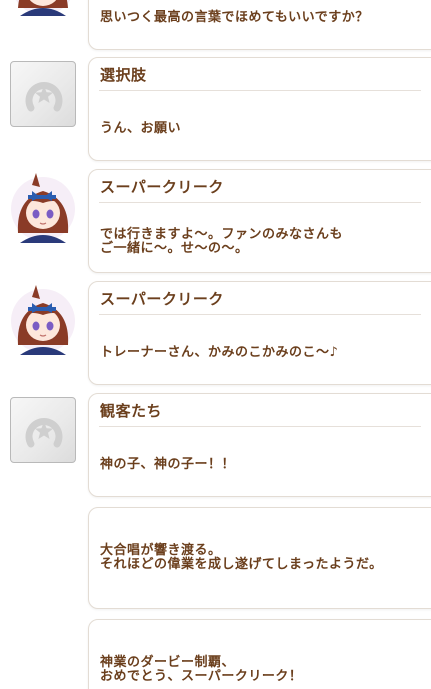 Image resolution: width=431 pixels, height=689 pixels. I want to click on log-entry: 神業のダービー制覇、 おめでとう、スーパークリーク！, so click(215, 654).